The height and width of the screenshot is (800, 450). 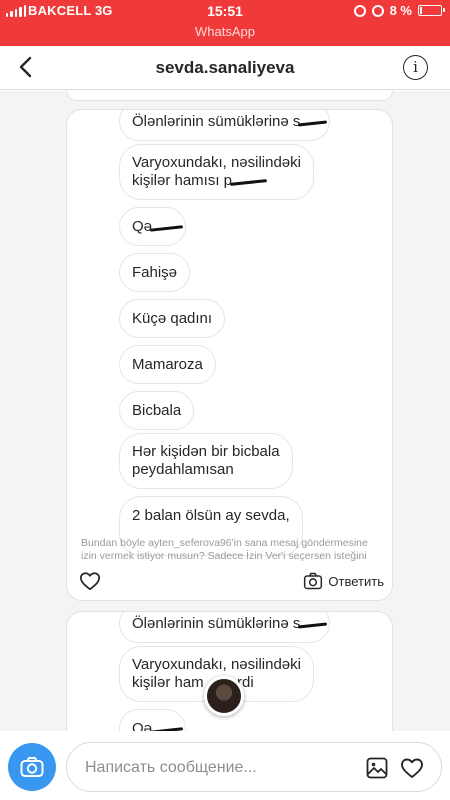 What do you see at coordinates (225, 23) in the screenshot?
I see `status-bar: BAKCELL 3G 15:51 8 % WhatsApp` at bounding box center [225, 23].